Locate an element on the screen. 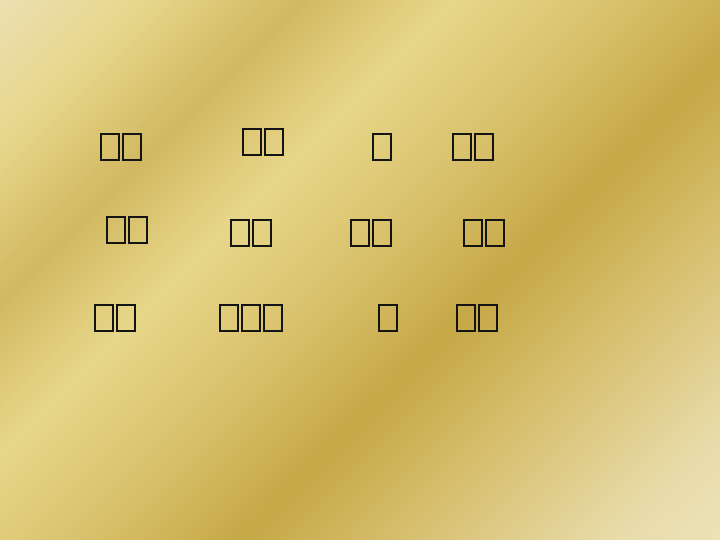 The height and width of the screenshot is (540, 720). word-r3-w4 is located at coordinates (477, 318).